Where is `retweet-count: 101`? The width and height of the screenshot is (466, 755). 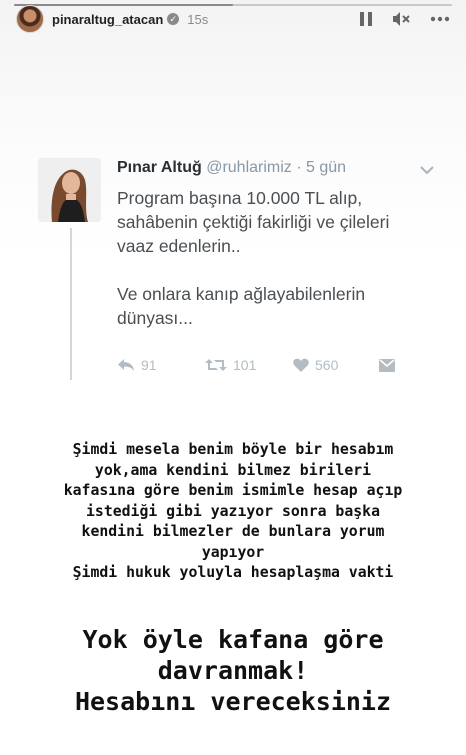
retweet-count: 101 is located at coordinates (245, 365).